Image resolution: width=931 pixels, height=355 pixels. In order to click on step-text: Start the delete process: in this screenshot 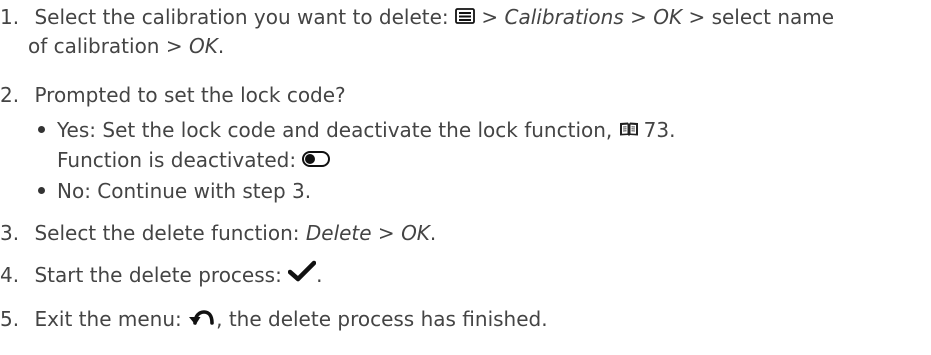, I will do `click(161, 275)`.